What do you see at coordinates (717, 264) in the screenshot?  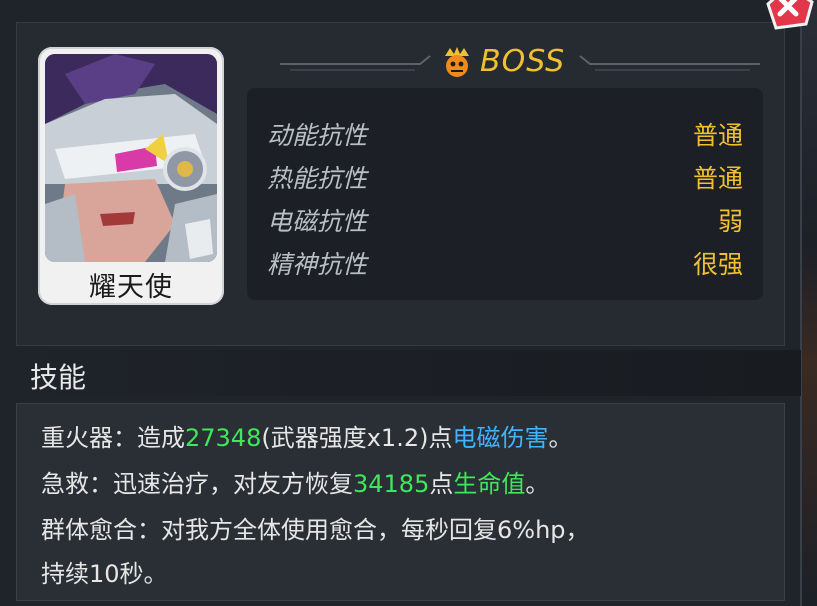 I see `resistance-value: 很强` at bounding box center [717, 264].